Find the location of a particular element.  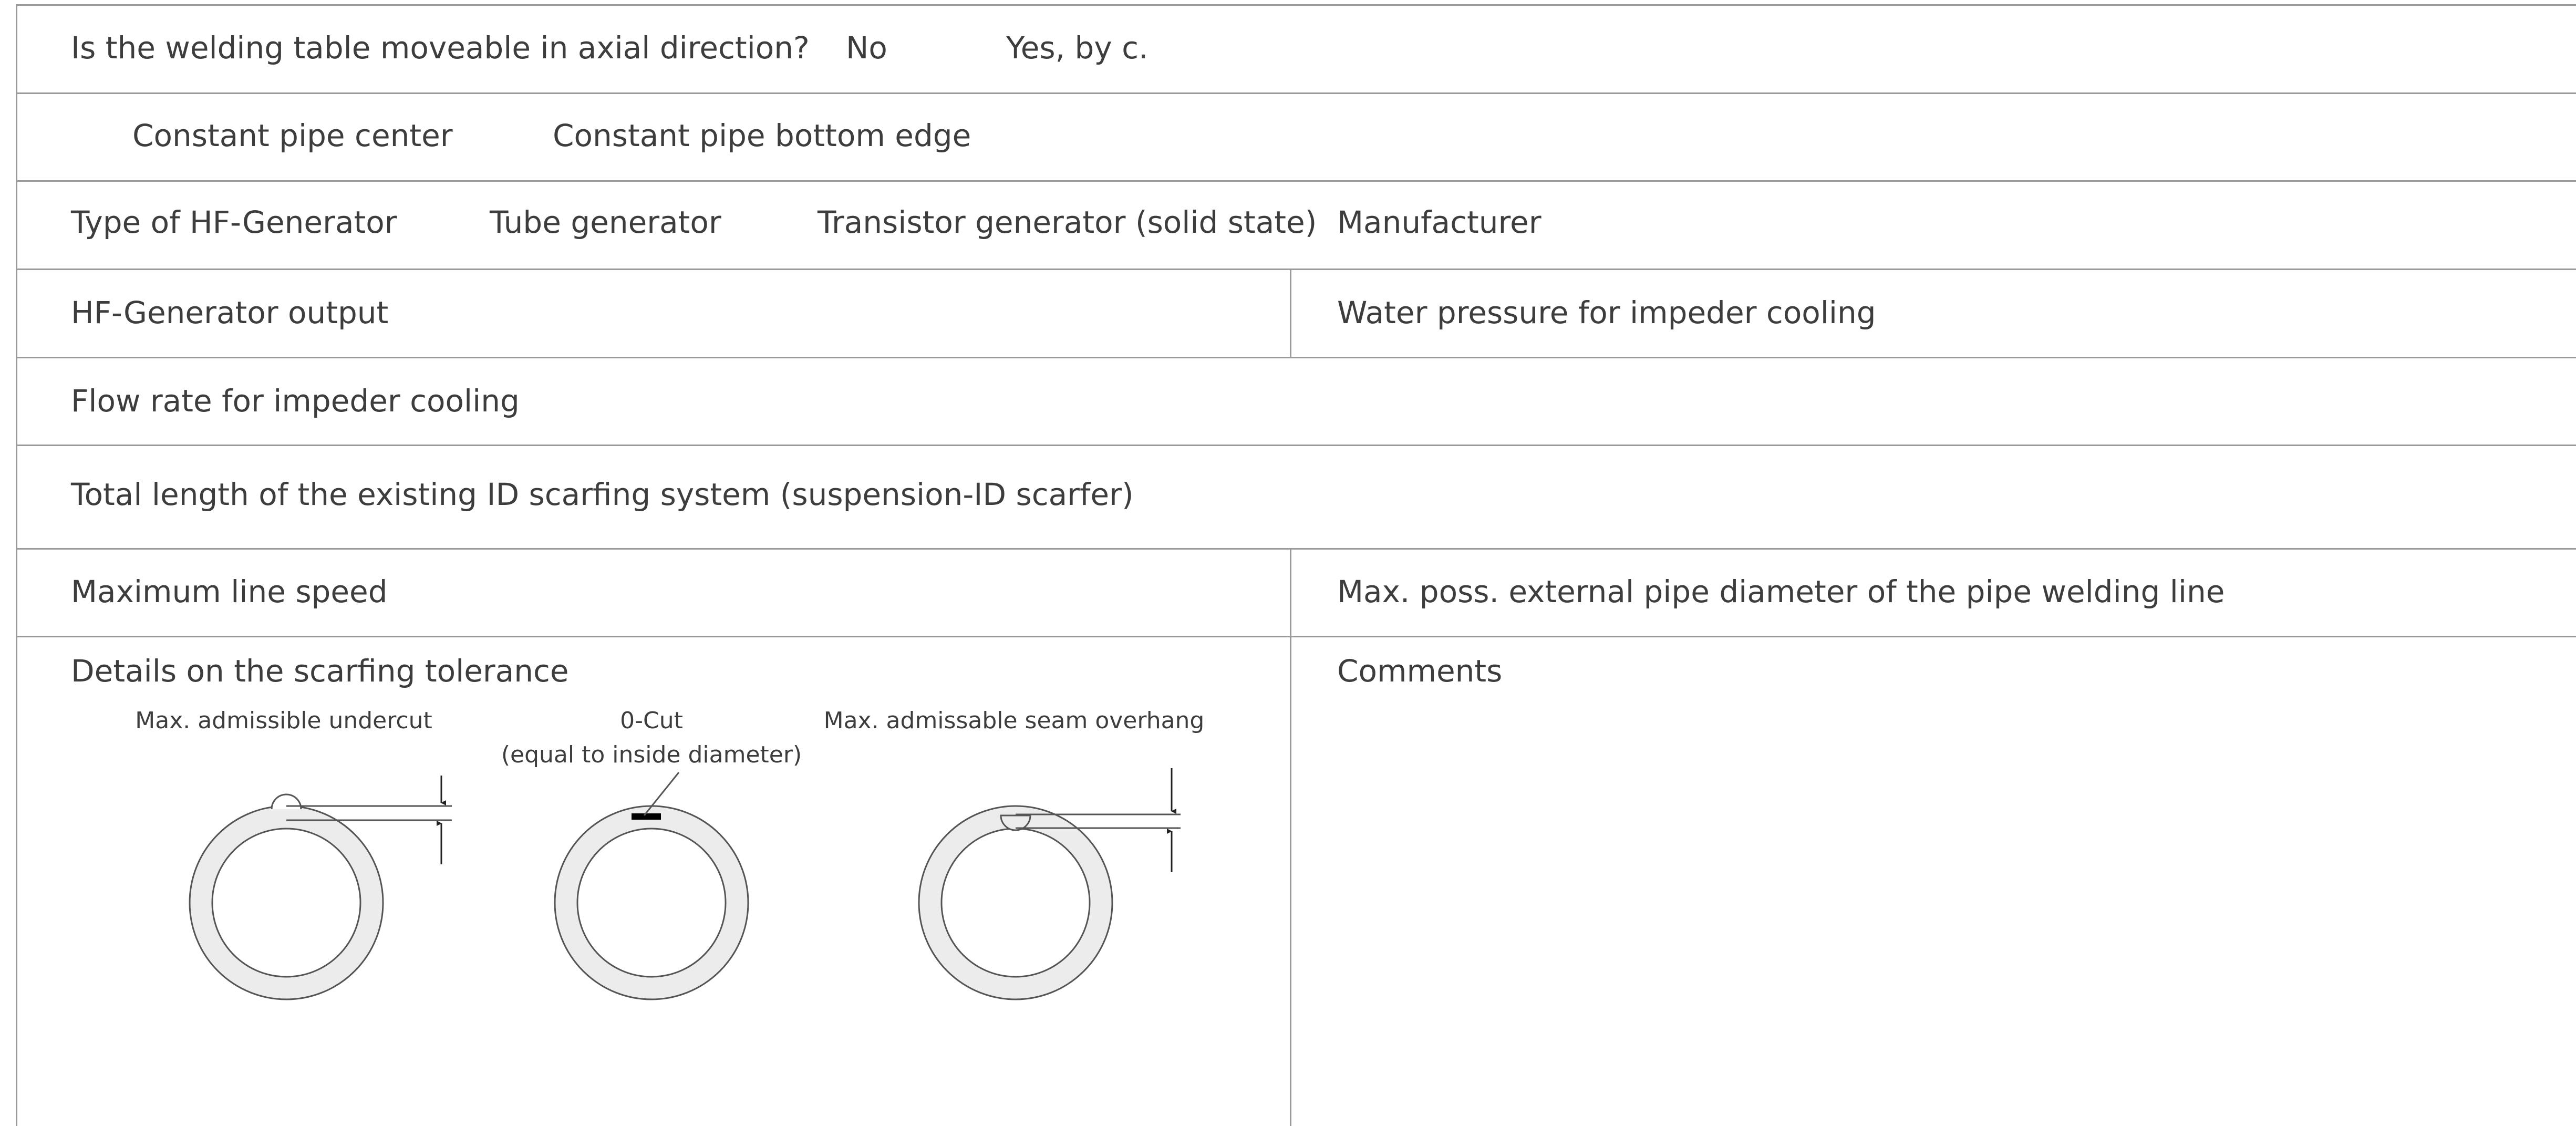

overhang-pipe-diagram is located at coordinates (1049, 884).